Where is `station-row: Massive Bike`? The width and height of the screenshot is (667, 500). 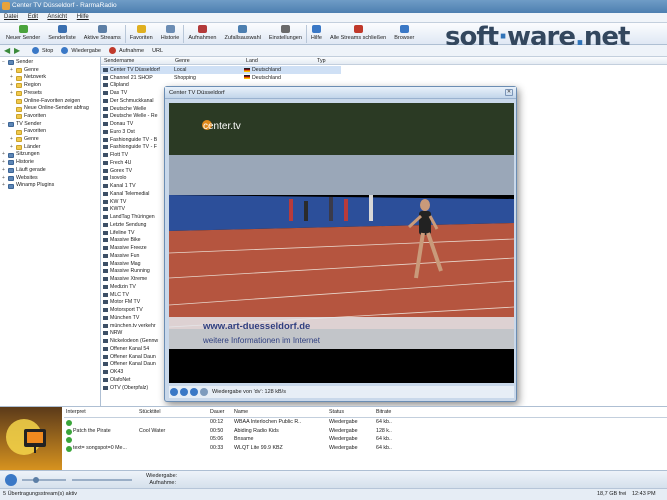
station-row: Massive Bike is located at coordinates (132, 241).